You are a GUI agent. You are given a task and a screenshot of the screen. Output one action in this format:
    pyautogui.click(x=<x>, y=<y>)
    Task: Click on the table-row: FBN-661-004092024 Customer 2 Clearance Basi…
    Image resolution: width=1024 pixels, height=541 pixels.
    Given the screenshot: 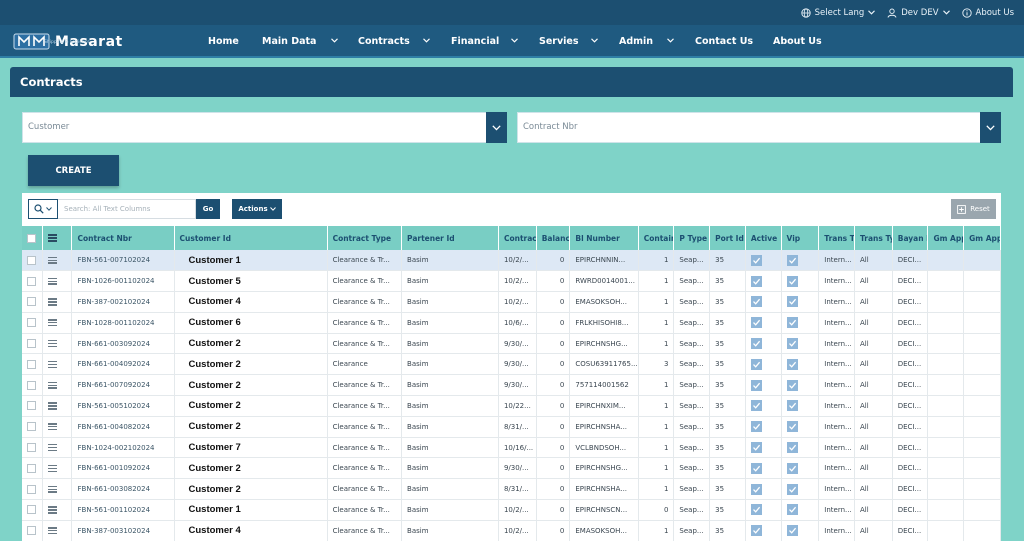 What is the action you would take?
    pyautogui.click(x=511, y=364)
    